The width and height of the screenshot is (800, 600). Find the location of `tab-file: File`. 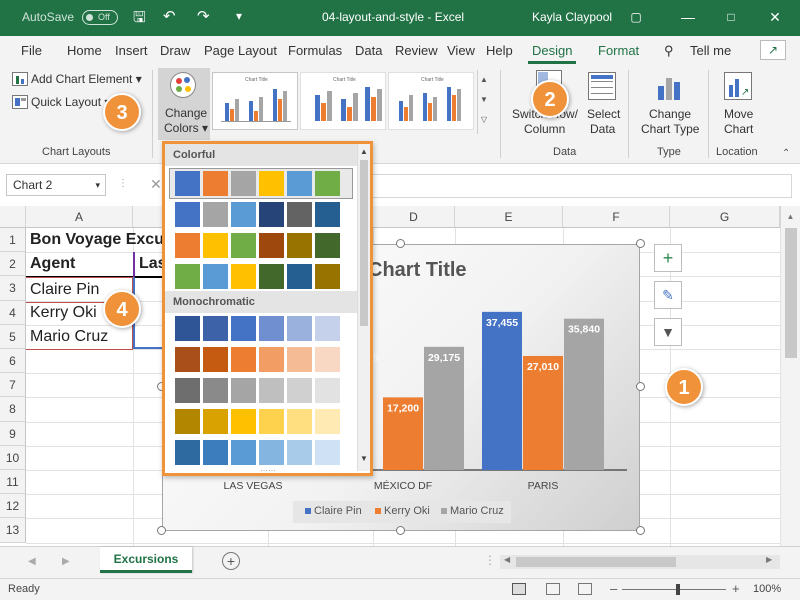

tab-file: File is located at coordinates (31, 50).